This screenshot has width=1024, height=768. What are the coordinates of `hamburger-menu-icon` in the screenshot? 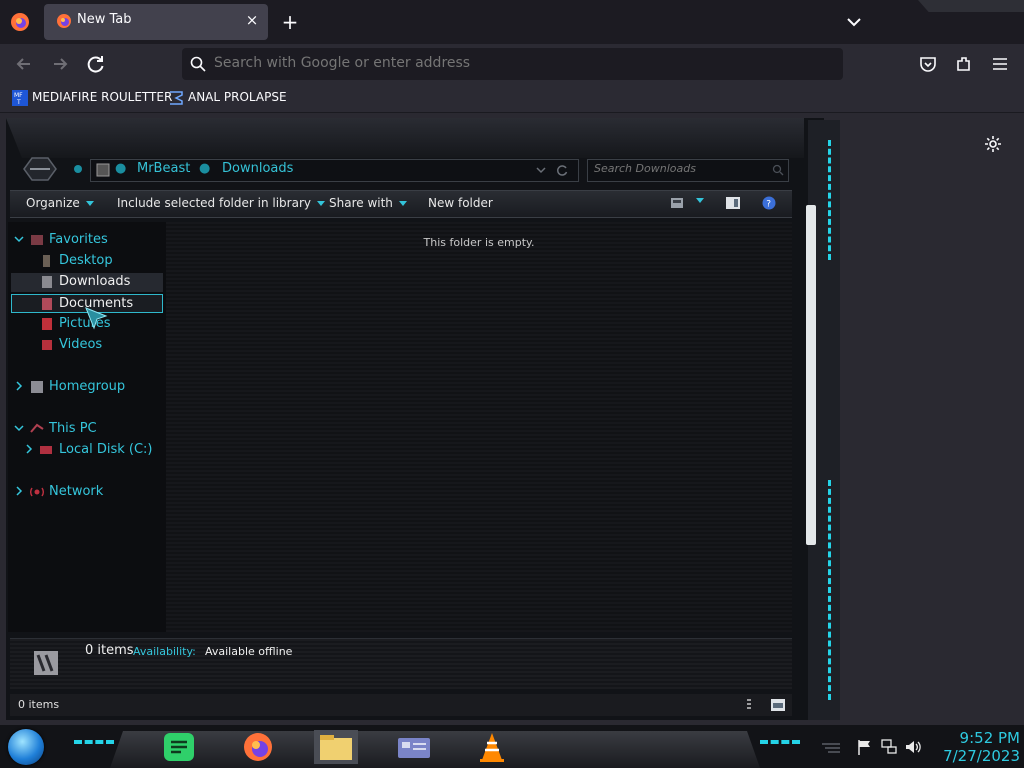 It's located at (1000, 64).